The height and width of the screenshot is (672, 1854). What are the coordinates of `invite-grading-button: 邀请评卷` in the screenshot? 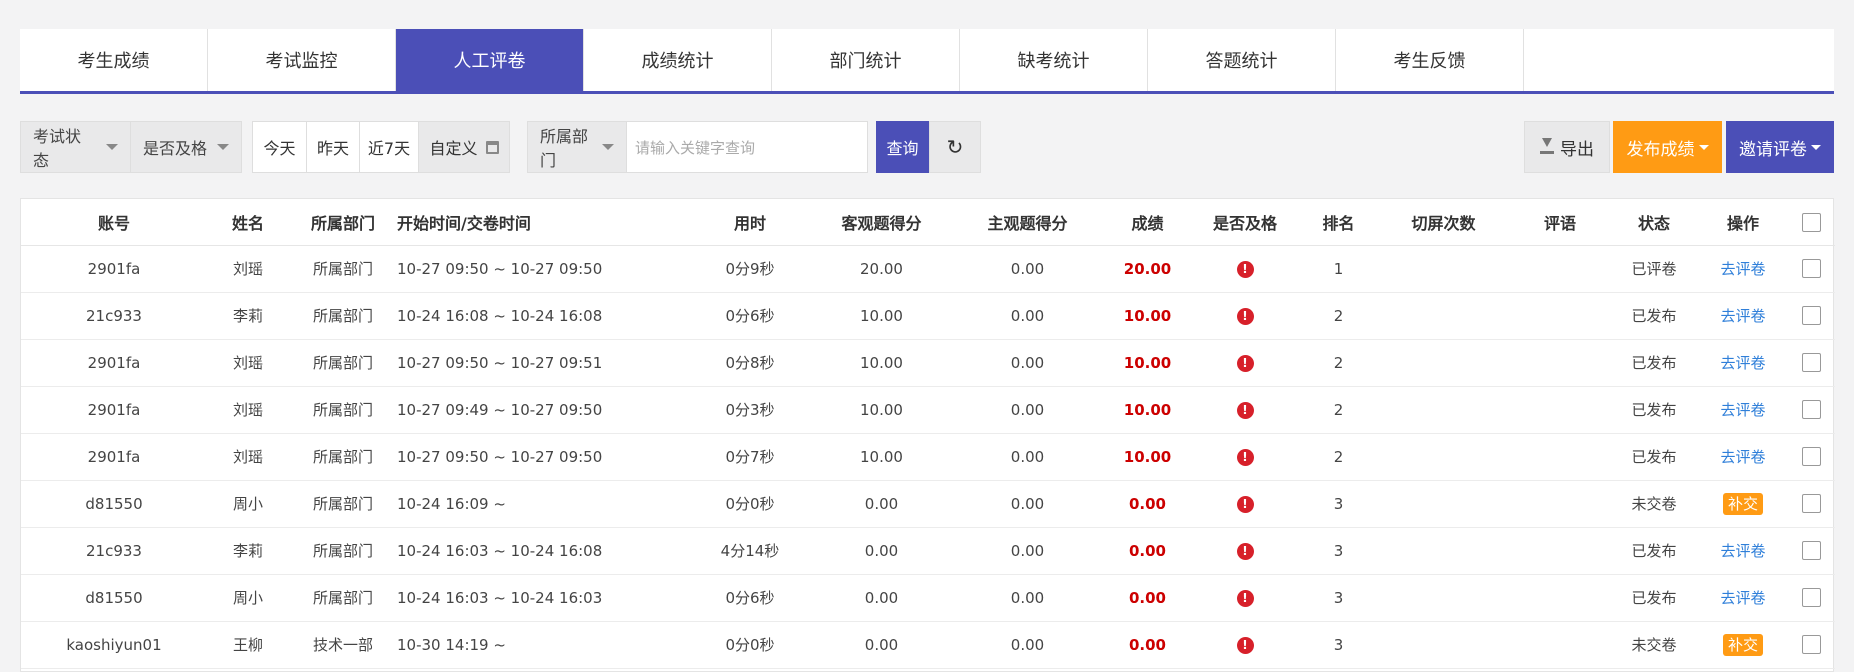 It's located at (1780, 147).